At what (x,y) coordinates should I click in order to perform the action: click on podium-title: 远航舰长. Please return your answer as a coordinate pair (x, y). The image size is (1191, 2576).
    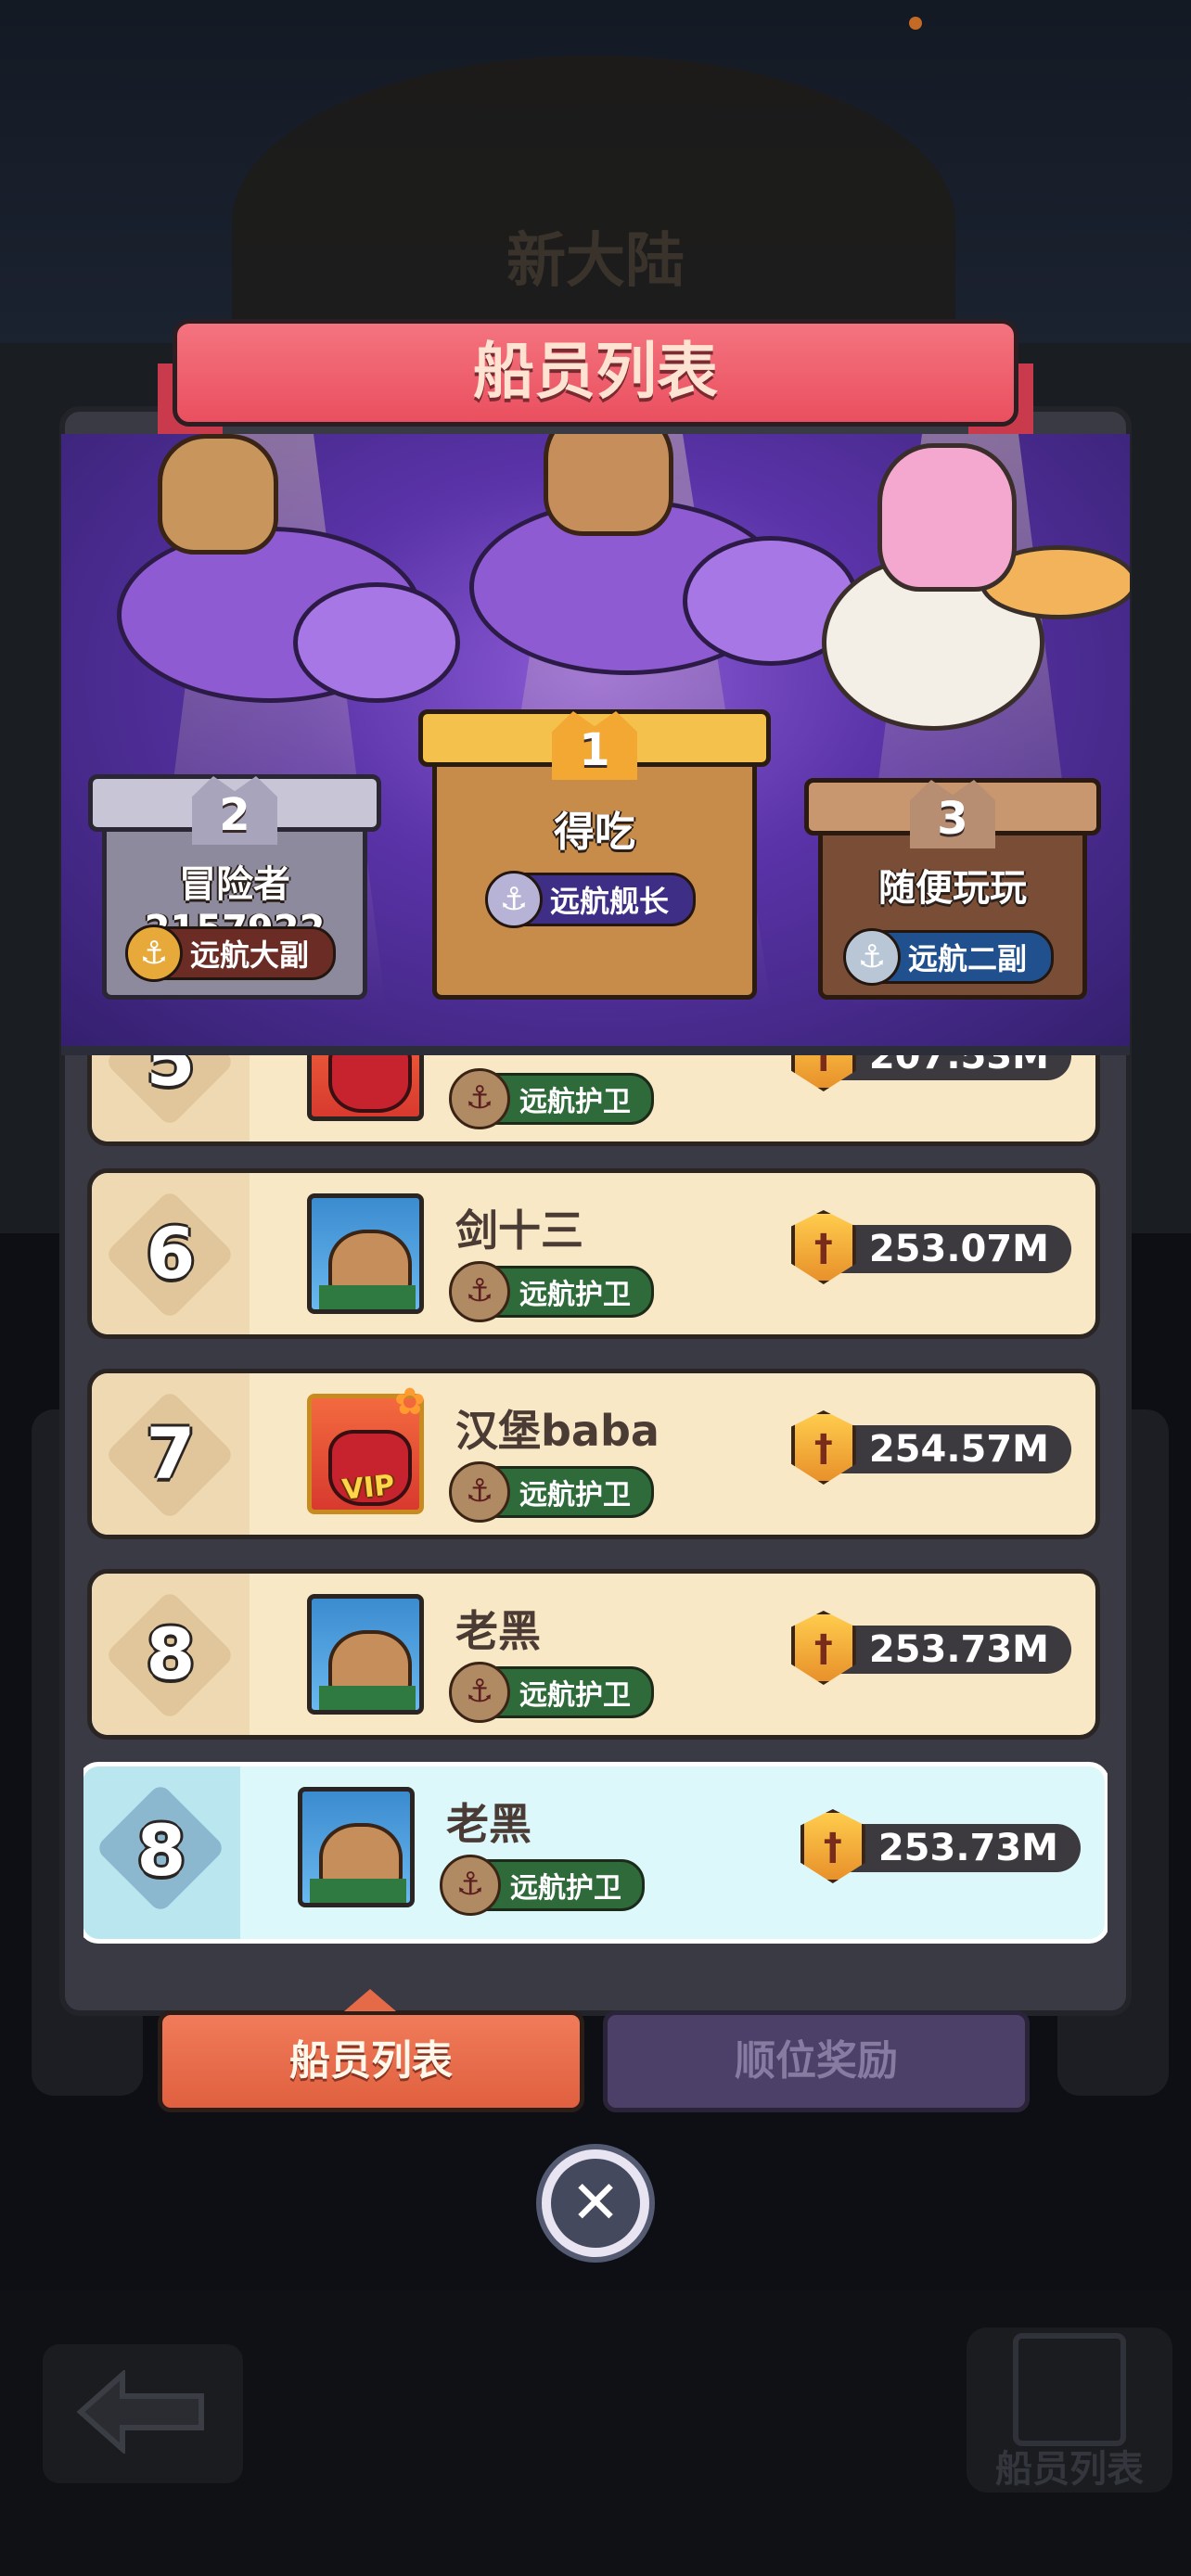
    Looking at the image, I should click on (610, 901).